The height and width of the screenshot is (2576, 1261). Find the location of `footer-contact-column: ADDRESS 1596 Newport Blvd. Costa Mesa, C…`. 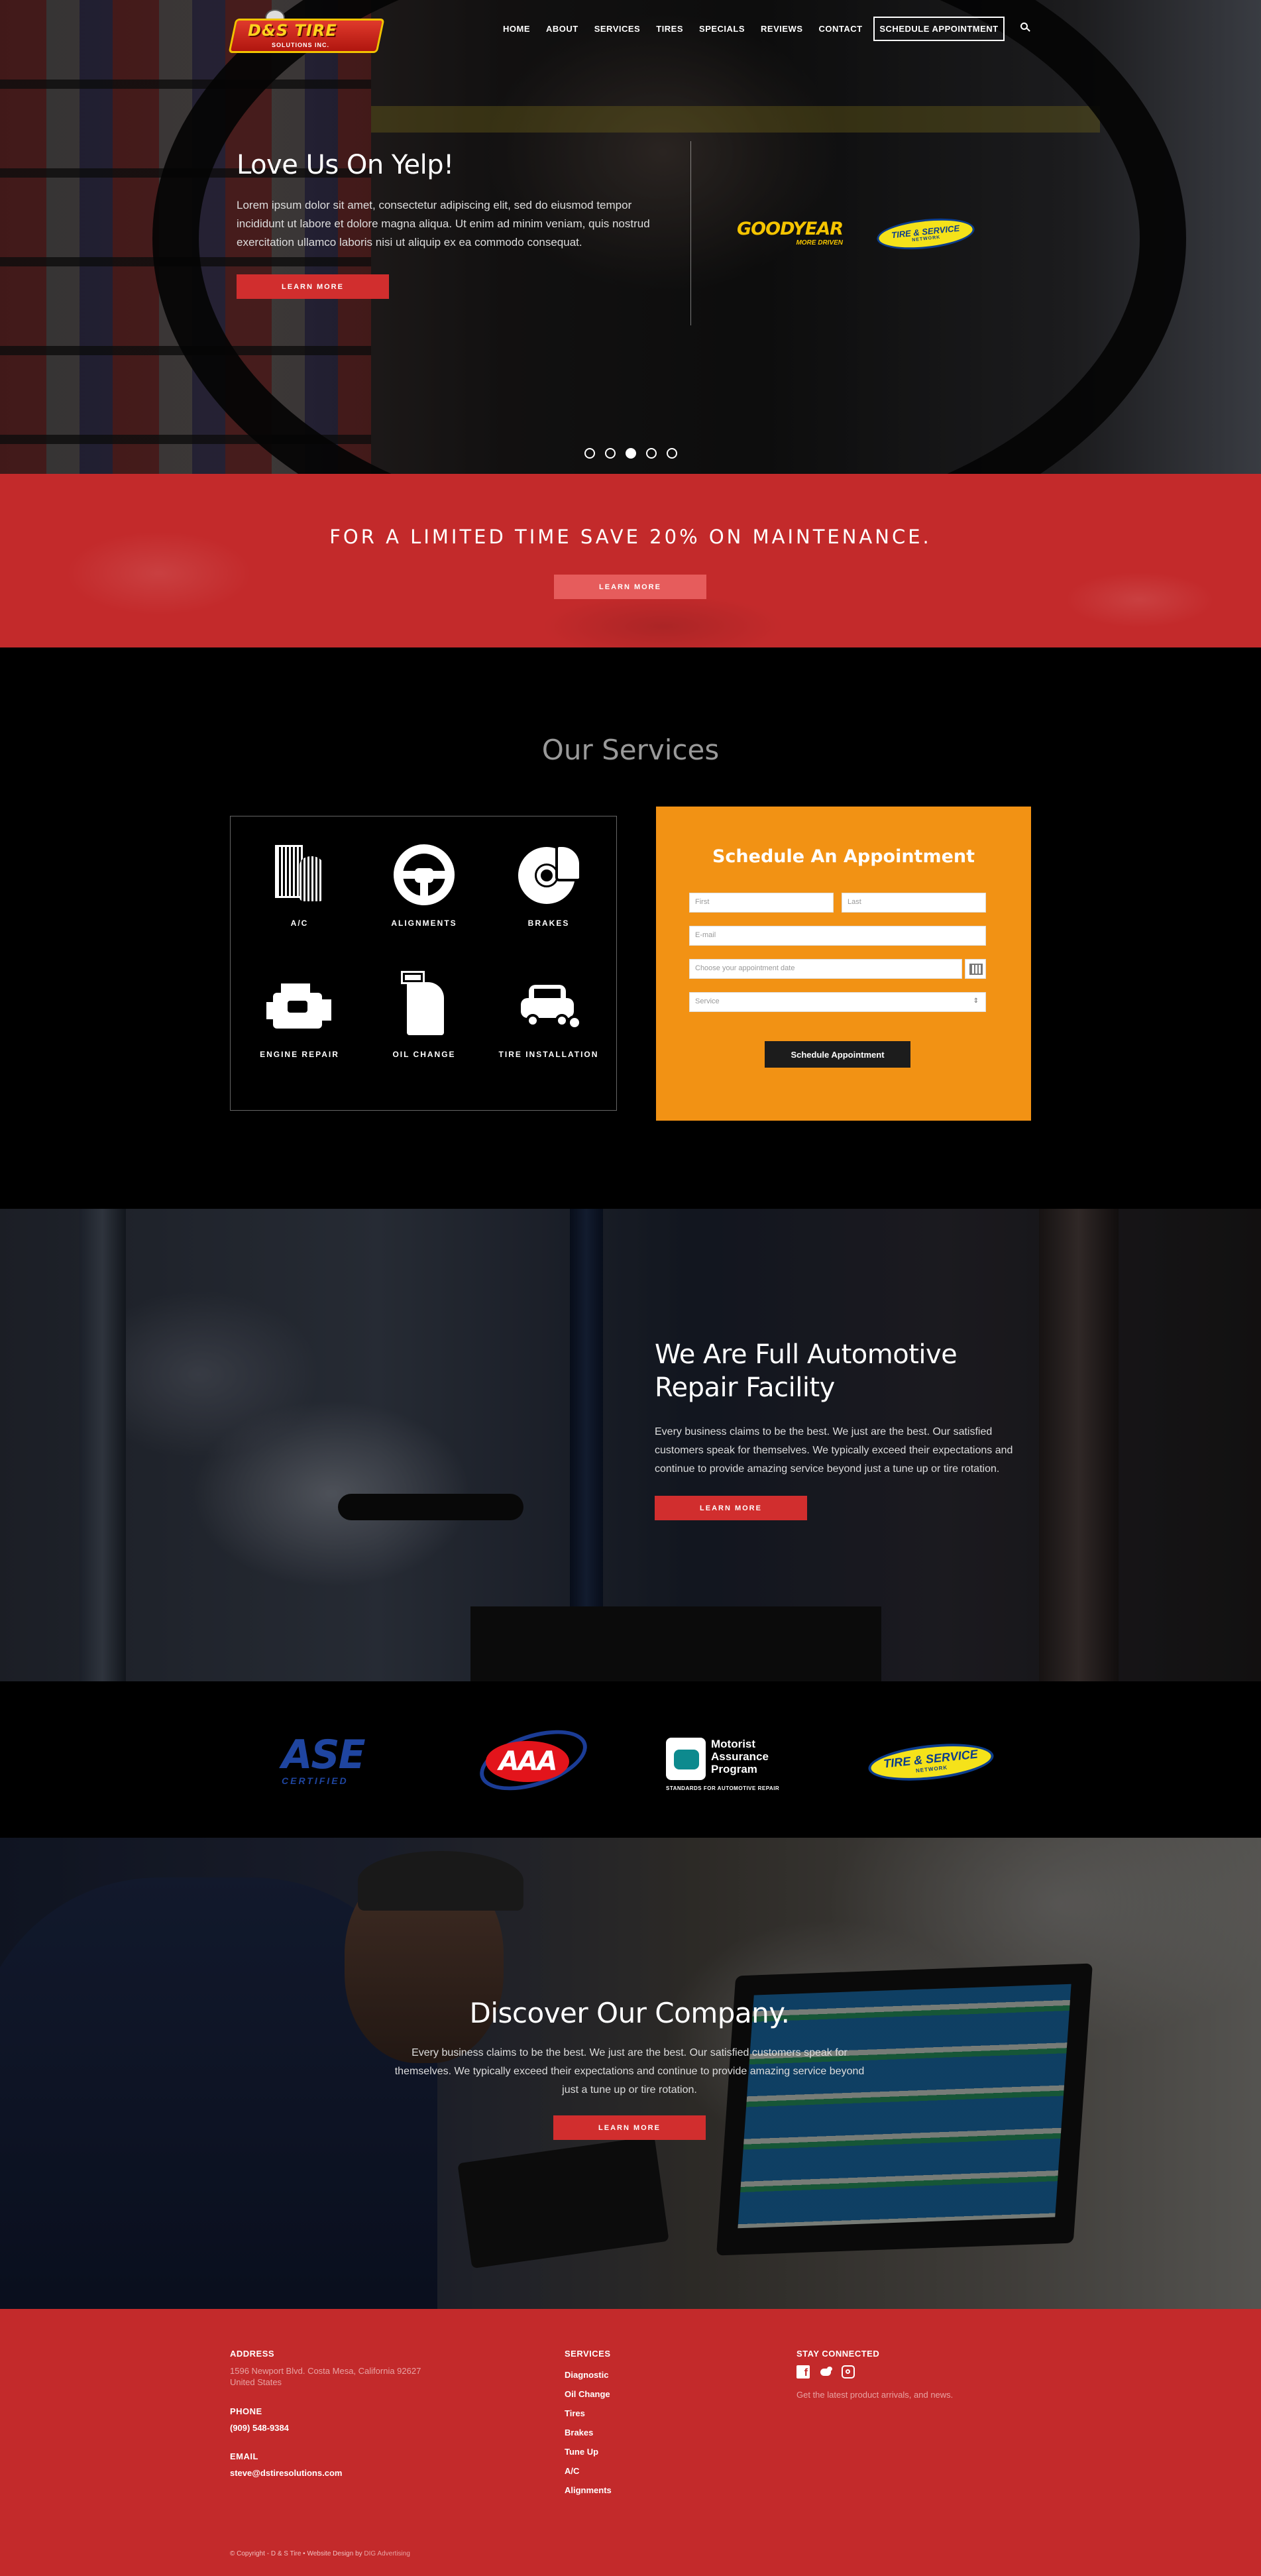

footer-contact-column: ADDRESS 1596 Newport Blvd. Costa Mesa, C… is located at coordinates (362, 2413).